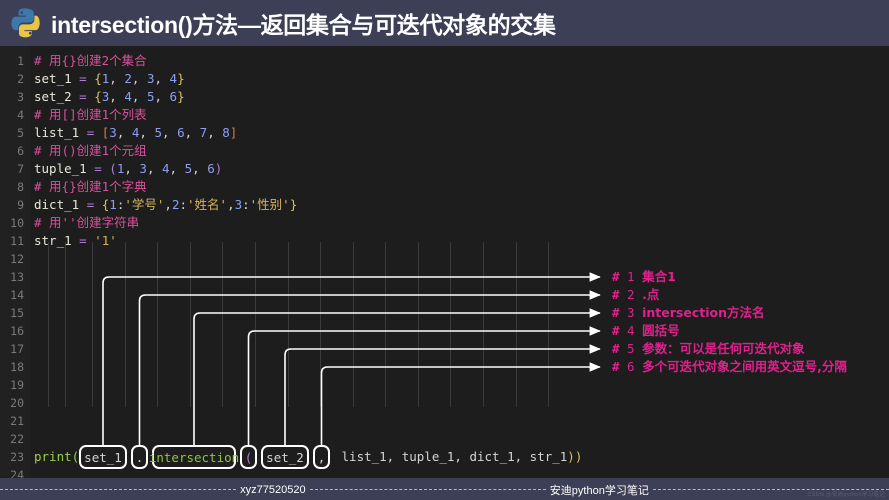 This screenshot has height=500, width=889. I want to click on csdn-watermark: CSDN @安迪python学习笔记, so click(846, 495).